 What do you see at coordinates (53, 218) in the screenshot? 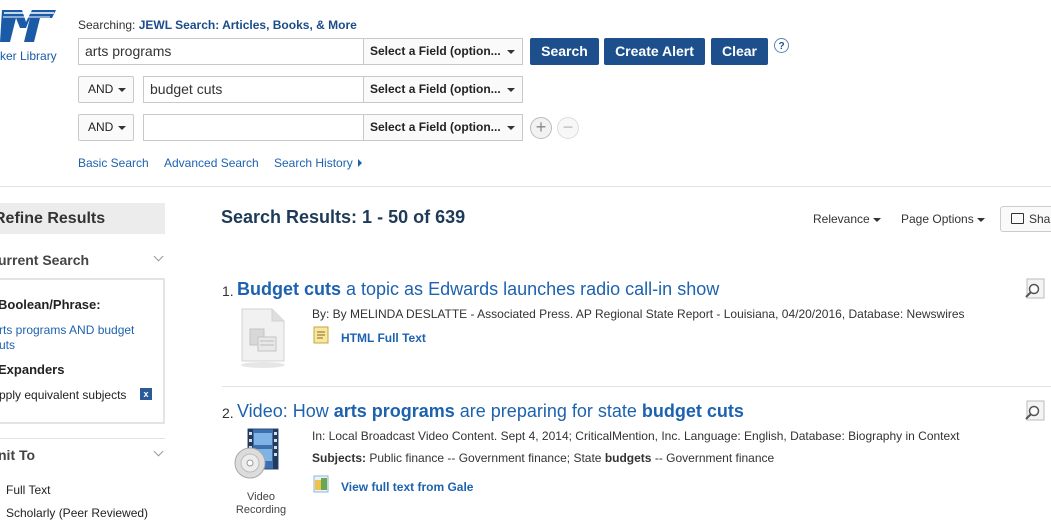
I see `refine-results-title: Refine Results` at bounding box center [53, 218].